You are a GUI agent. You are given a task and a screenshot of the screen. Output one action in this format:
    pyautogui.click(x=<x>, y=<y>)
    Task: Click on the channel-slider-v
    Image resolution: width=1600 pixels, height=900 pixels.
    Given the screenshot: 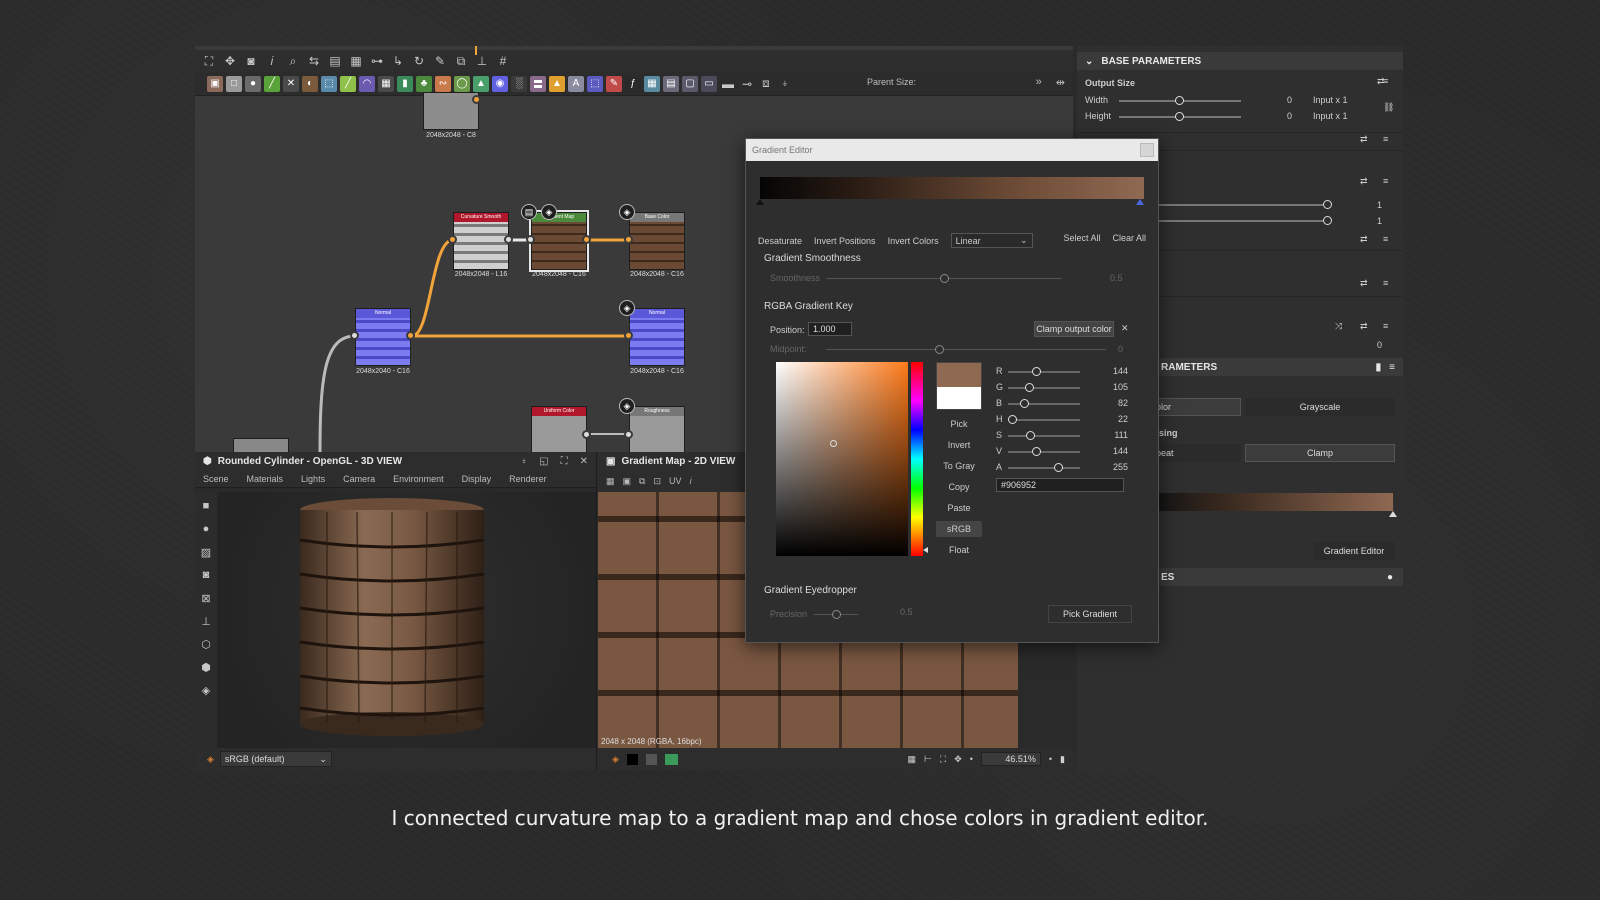 What is the action you would take?
    pyautogui.click(x=1044, y=452)
    